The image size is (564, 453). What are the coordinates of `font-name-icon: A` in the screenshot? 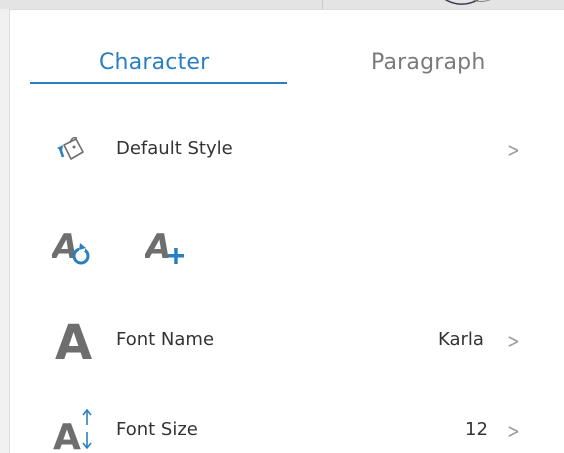 It's located at (73, 340).